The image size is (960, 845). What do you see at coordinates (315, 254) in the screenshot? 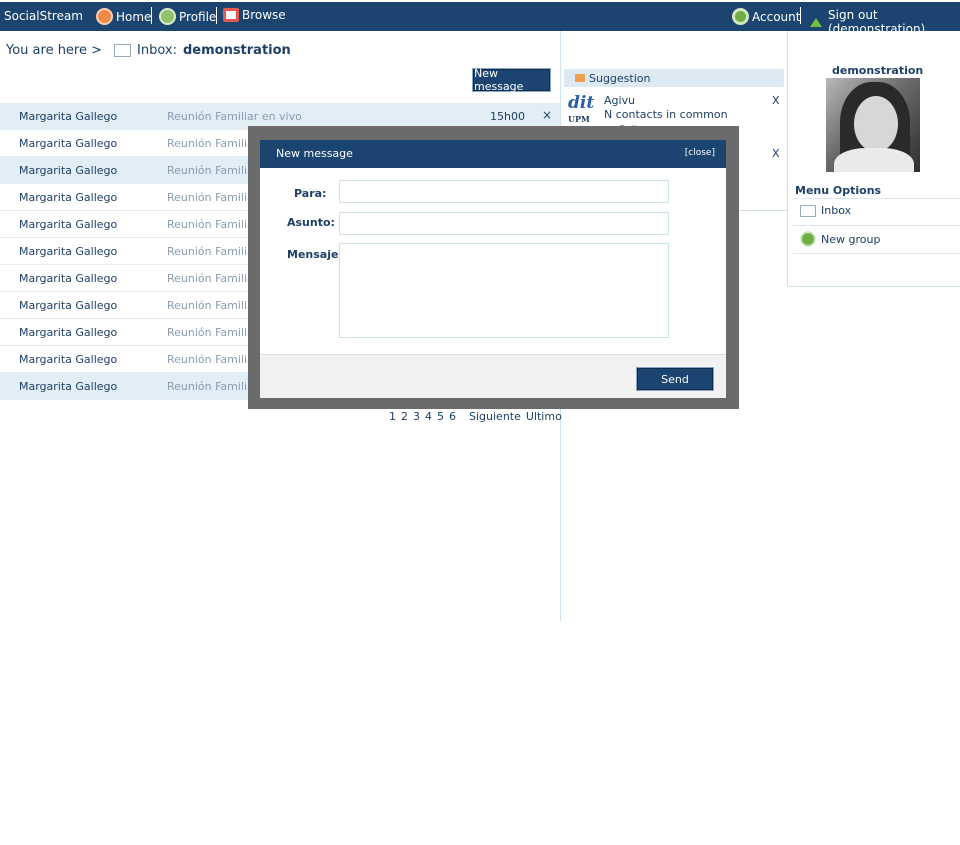
I see `message-label: Mensaje:` at bounding box center [315, 254].